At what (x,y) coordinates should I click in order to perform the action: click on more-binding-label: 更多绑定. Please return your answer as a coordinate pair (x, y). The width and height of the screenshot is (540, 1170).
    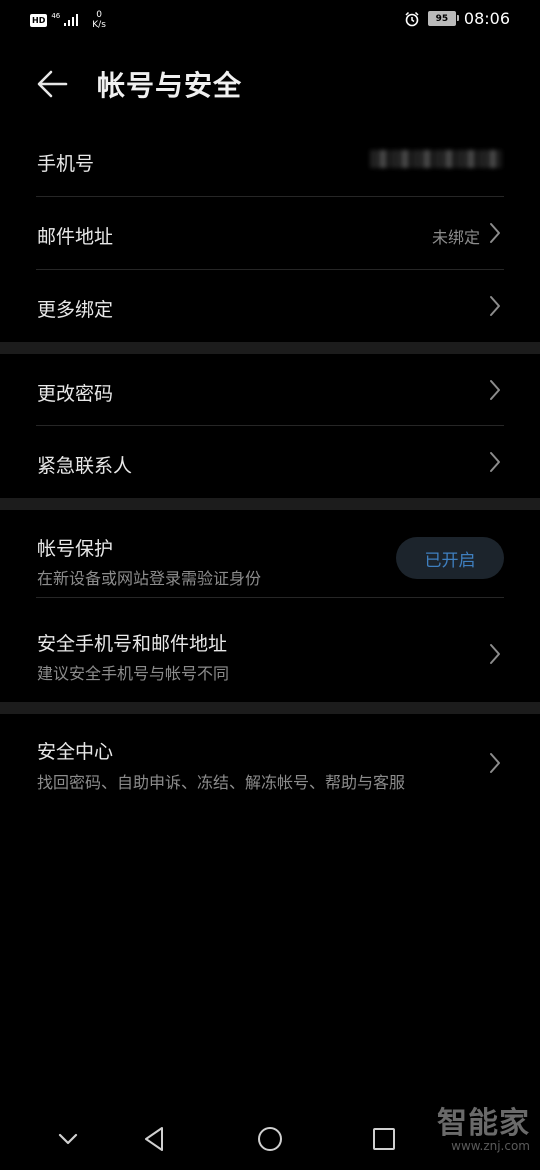
    Looking at the image, I should click on (75, 310).